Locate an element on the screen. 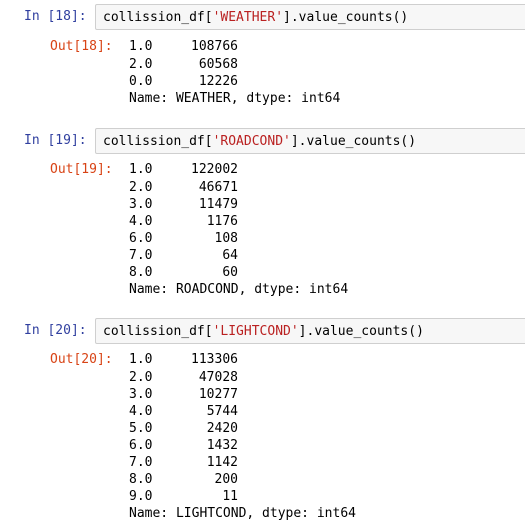 This screenshot has height=525, width=525. row-count: 46671 is located at coordinates (218, 187).